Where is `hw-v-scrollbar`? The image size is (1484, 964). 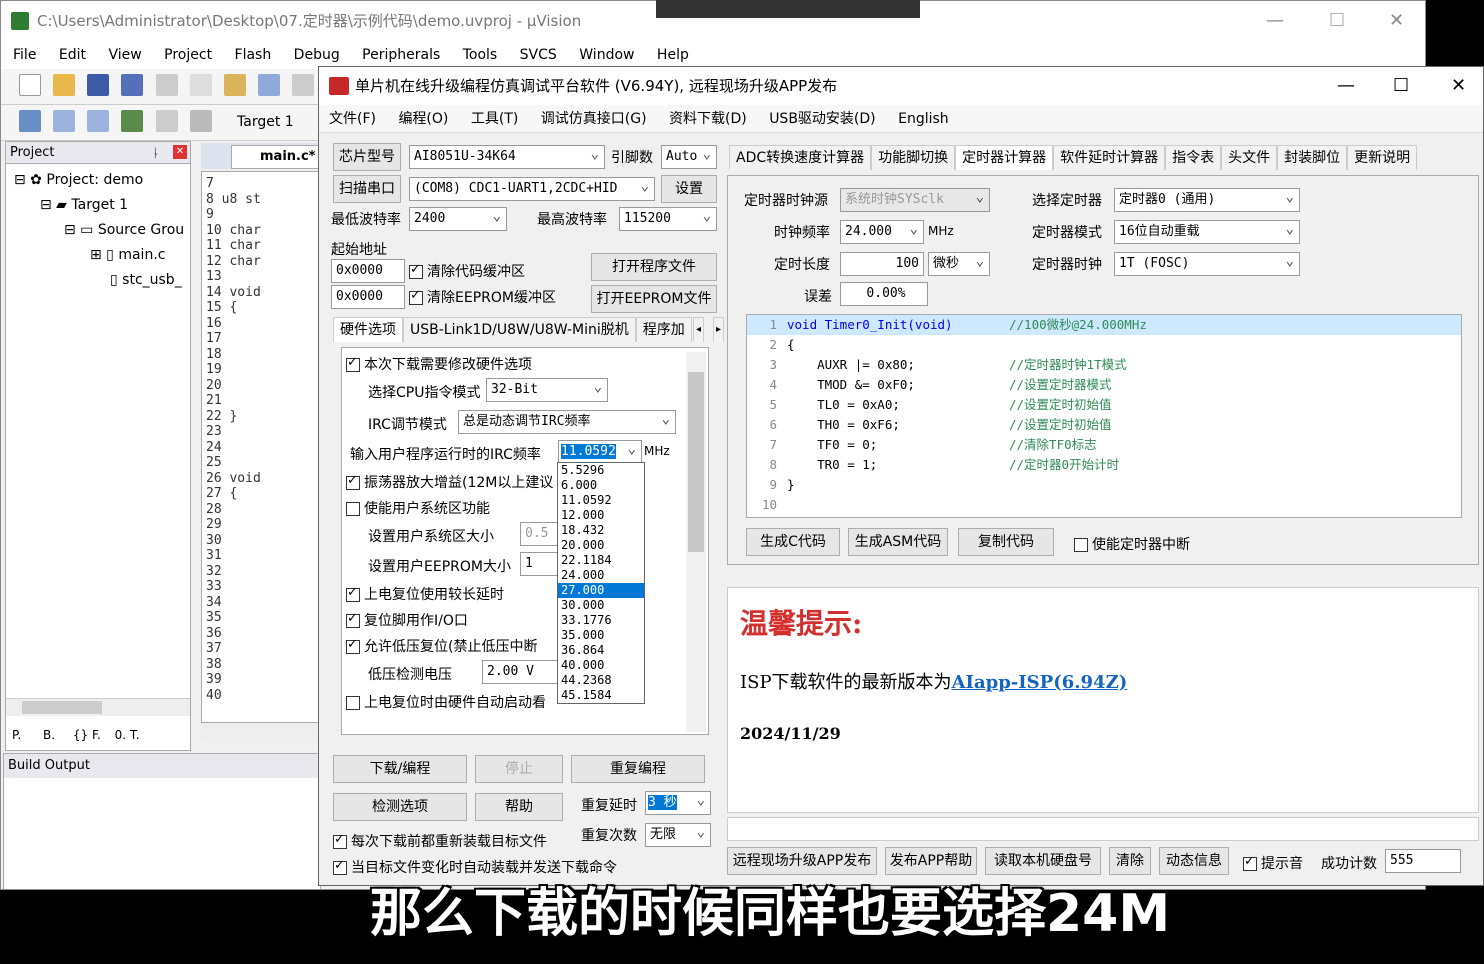
hw-v-scrollbar is located at coordinates (696, 542).